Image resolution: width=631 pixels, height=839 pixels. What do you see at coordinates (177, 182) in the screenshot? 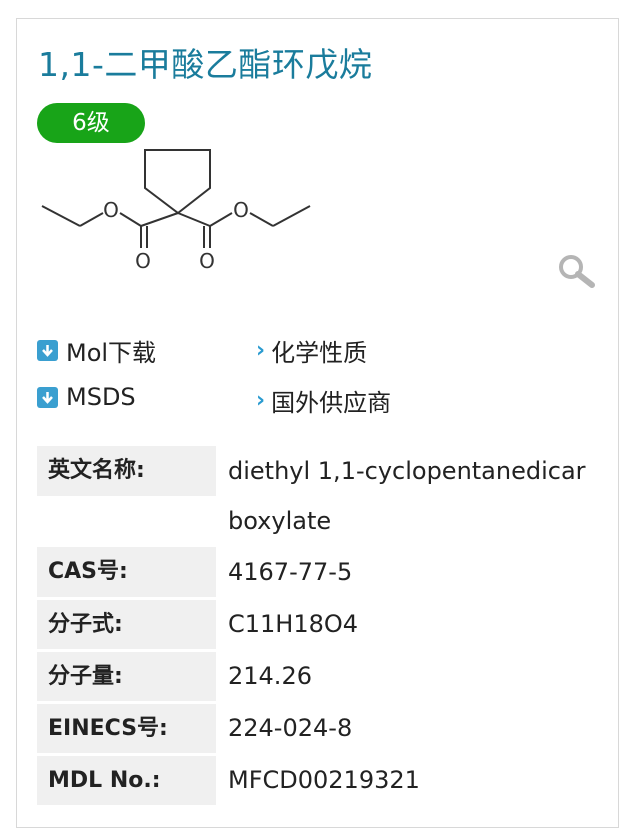
I see `cyclopentane-ring` at bounding box center [177, 182].